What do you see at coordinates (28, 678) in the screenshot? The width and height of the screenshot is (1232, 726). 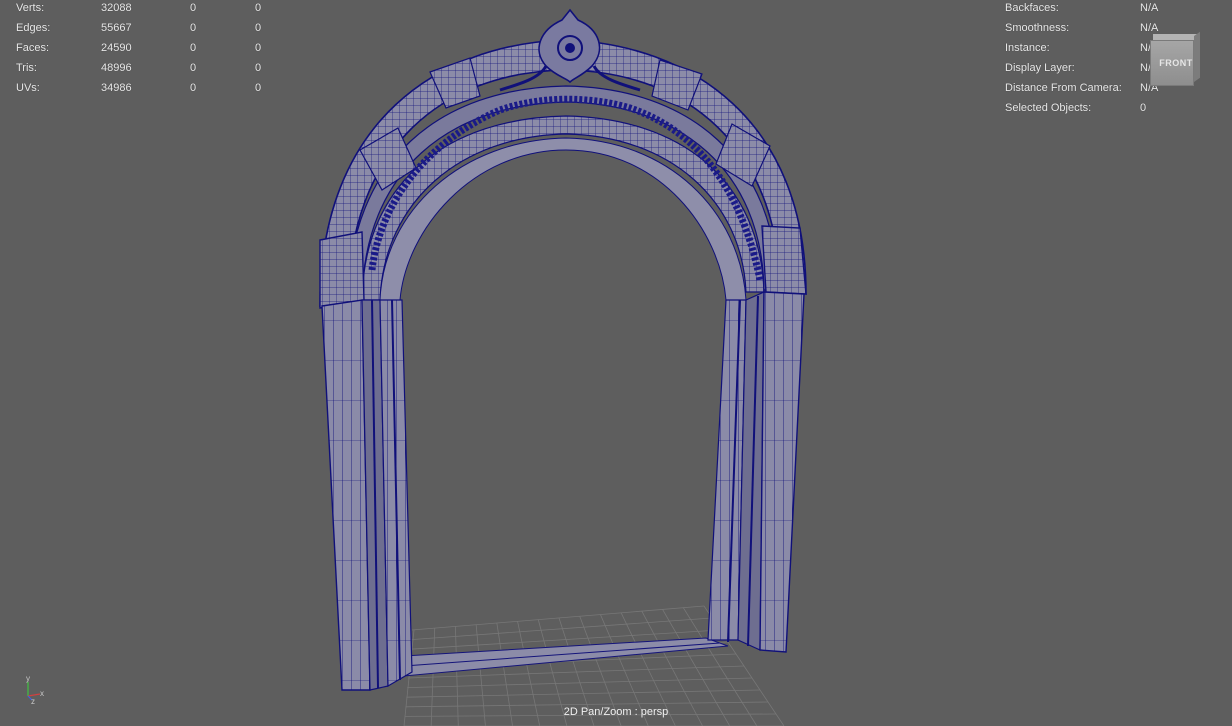 I see `axis-y-label: y` at bounding box center [28, 678].